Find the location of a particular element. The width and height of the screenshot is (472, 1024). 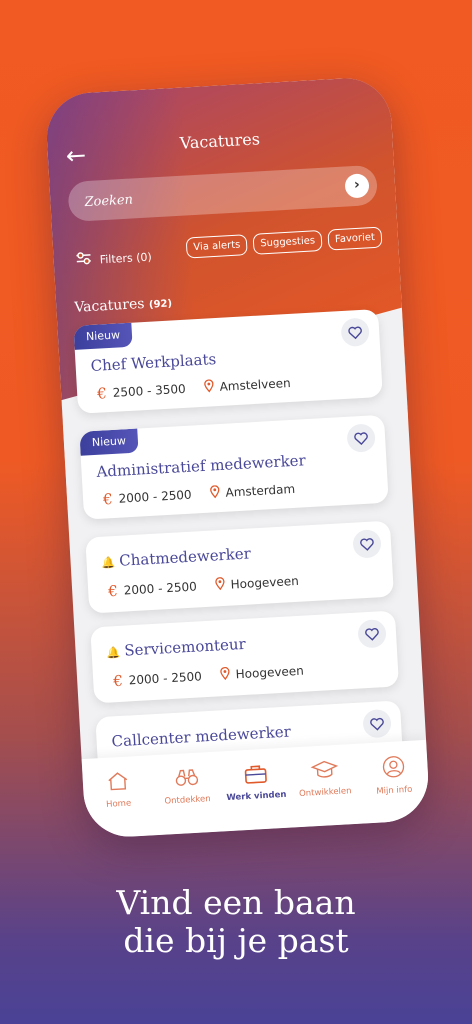

briefcase-icon is located at coordinates (255, 775).